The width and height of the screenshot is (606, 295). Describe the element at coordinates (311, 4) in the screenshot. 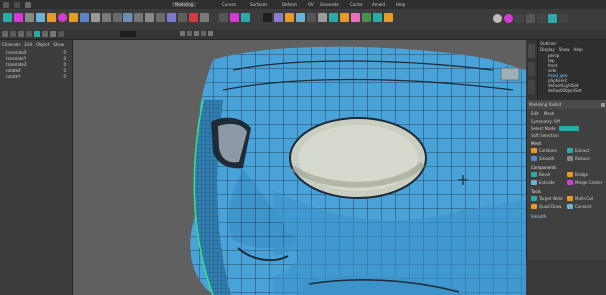

I see `menu-item-uv: UV` at that location.